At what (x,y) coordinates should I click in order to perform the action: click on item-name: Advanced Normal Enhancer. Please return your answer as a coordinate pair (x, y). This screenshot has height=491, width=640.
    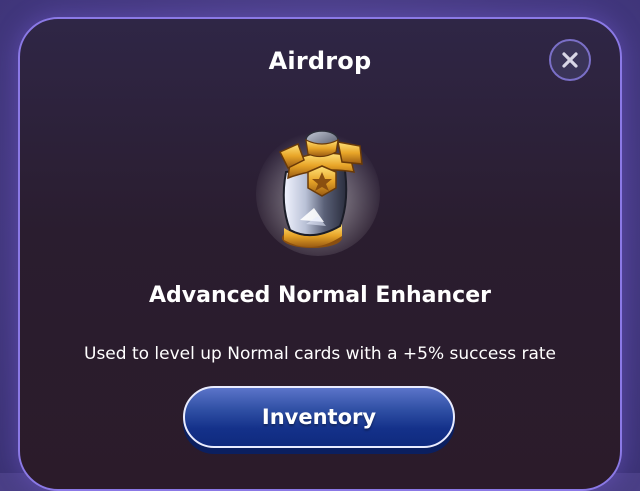
    Looking at the image, I should click on (319, 295).